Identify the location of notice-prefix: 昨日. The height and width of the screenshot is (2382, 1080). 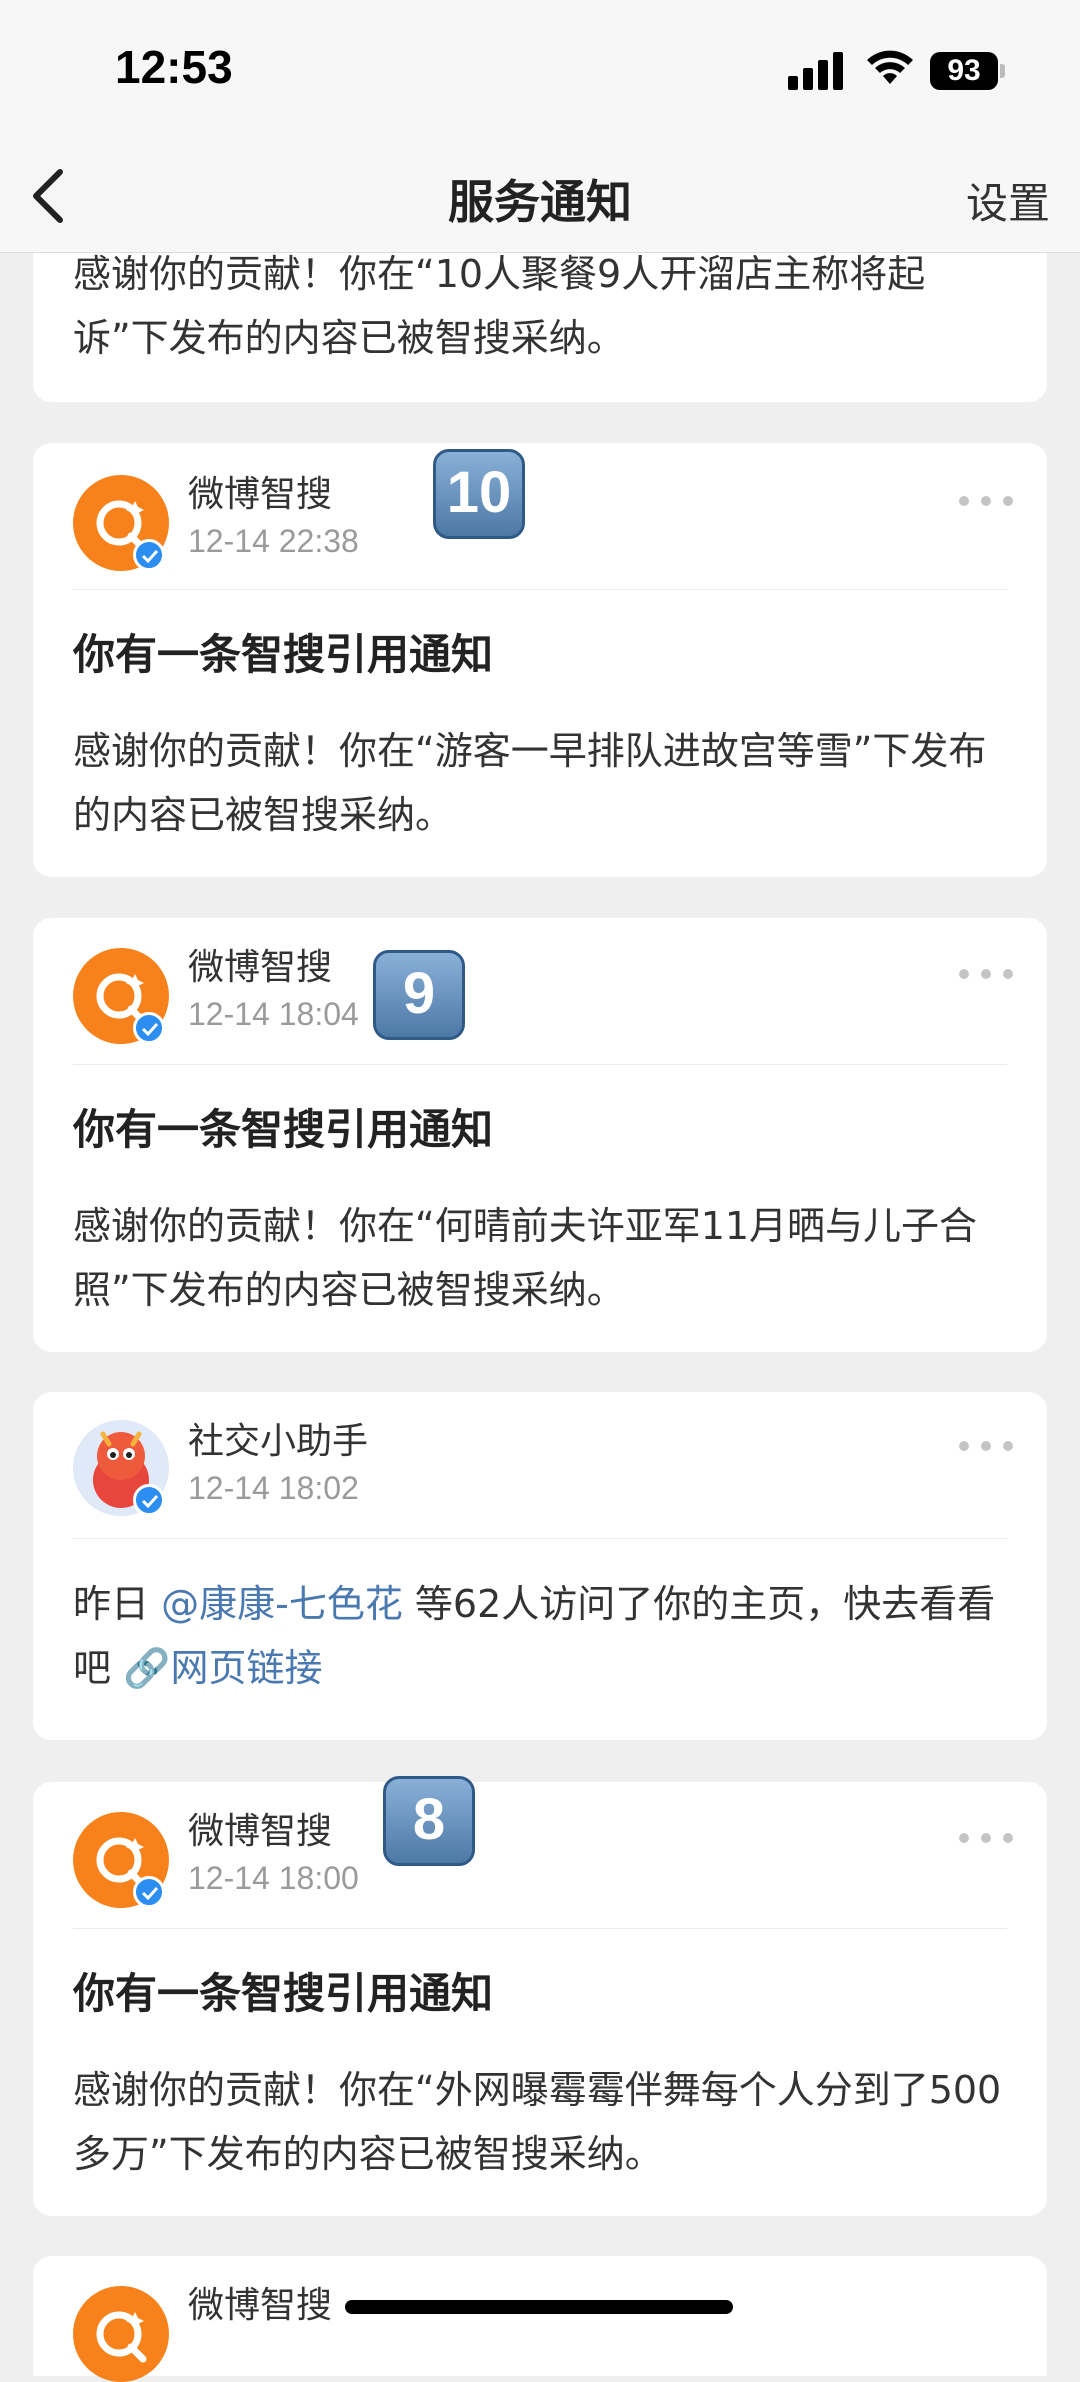
(111, 1604).